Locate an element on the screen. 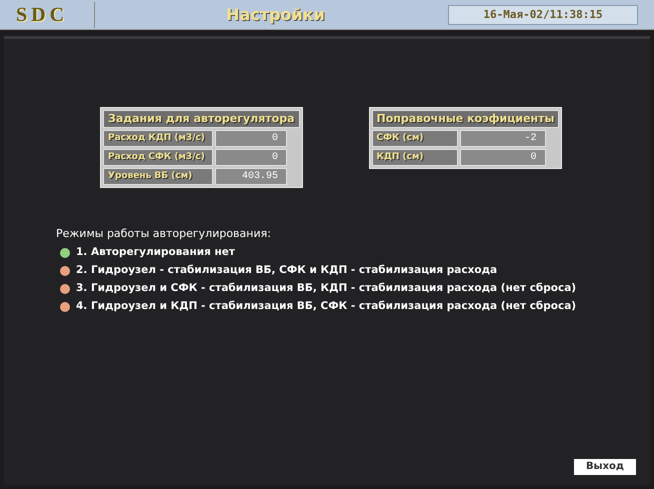  table-label: Расход СФК (м3/с) is located at coordinates (158, 157).